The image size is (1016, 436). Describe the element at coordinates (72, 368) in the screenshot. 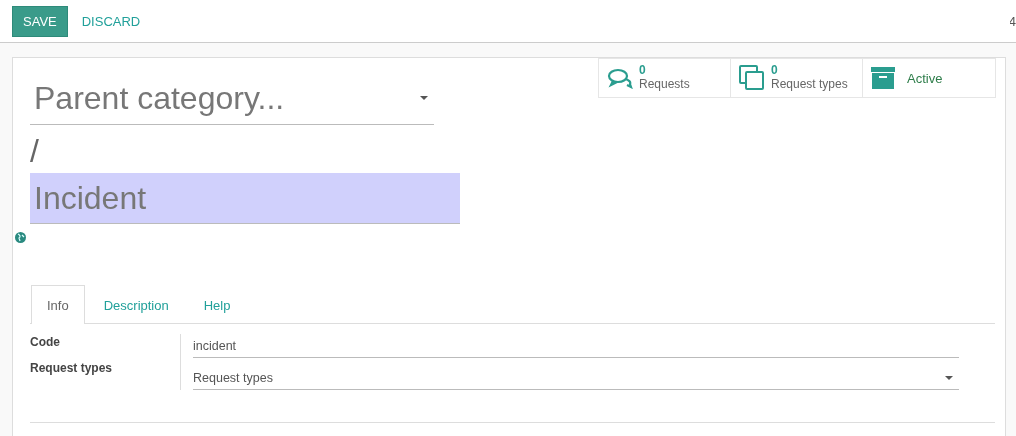

I see `field-label: Request types` at that location.